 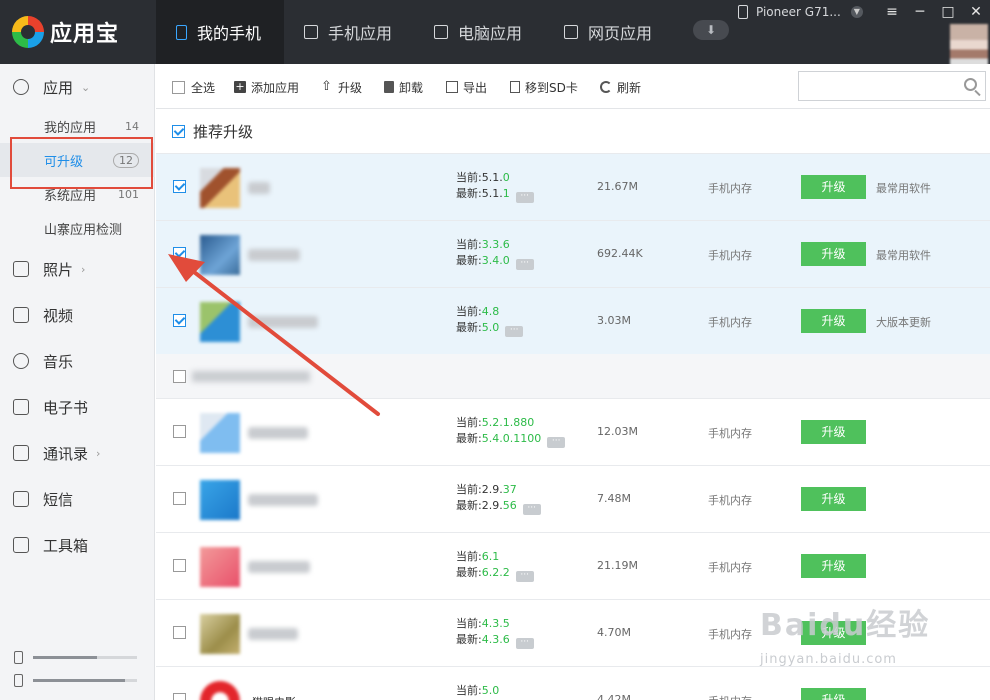 What do you see at coordinates (492, 193) in the screenshot?
I see `latest-version-base: 5.1.` at bounding box center [492, 193].